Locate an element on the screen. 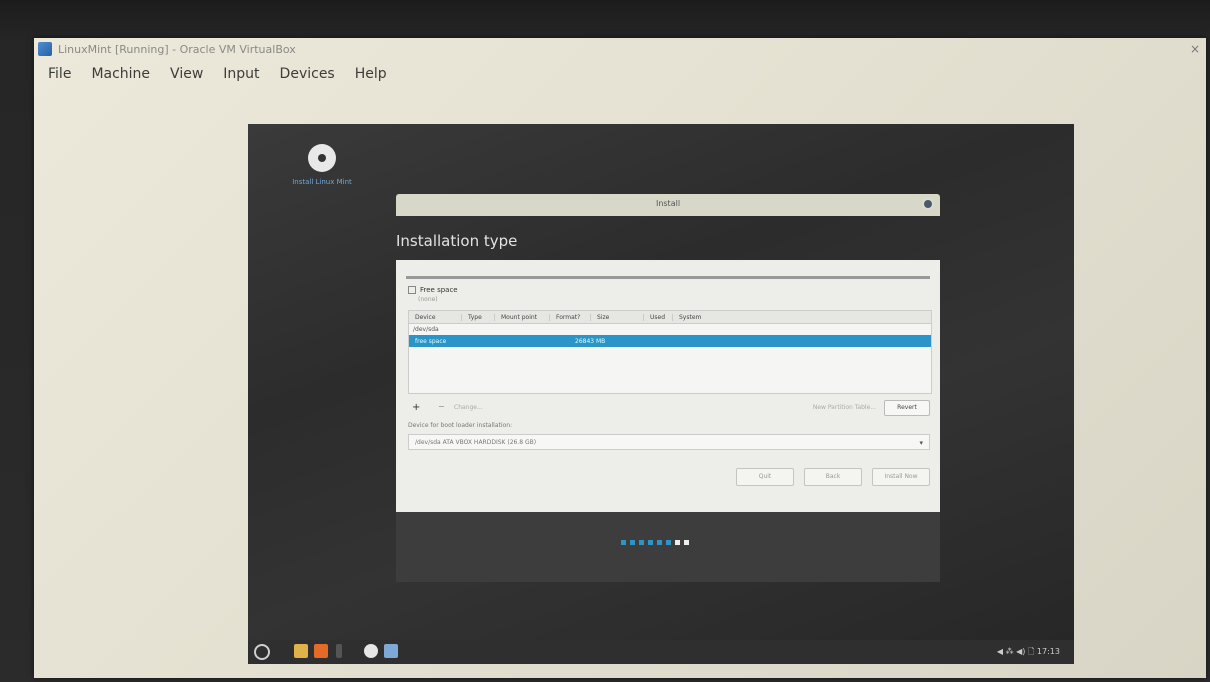 The width and height of the screenshot is (1210, 682). menu-file: File is located at coordinates (59, 74).